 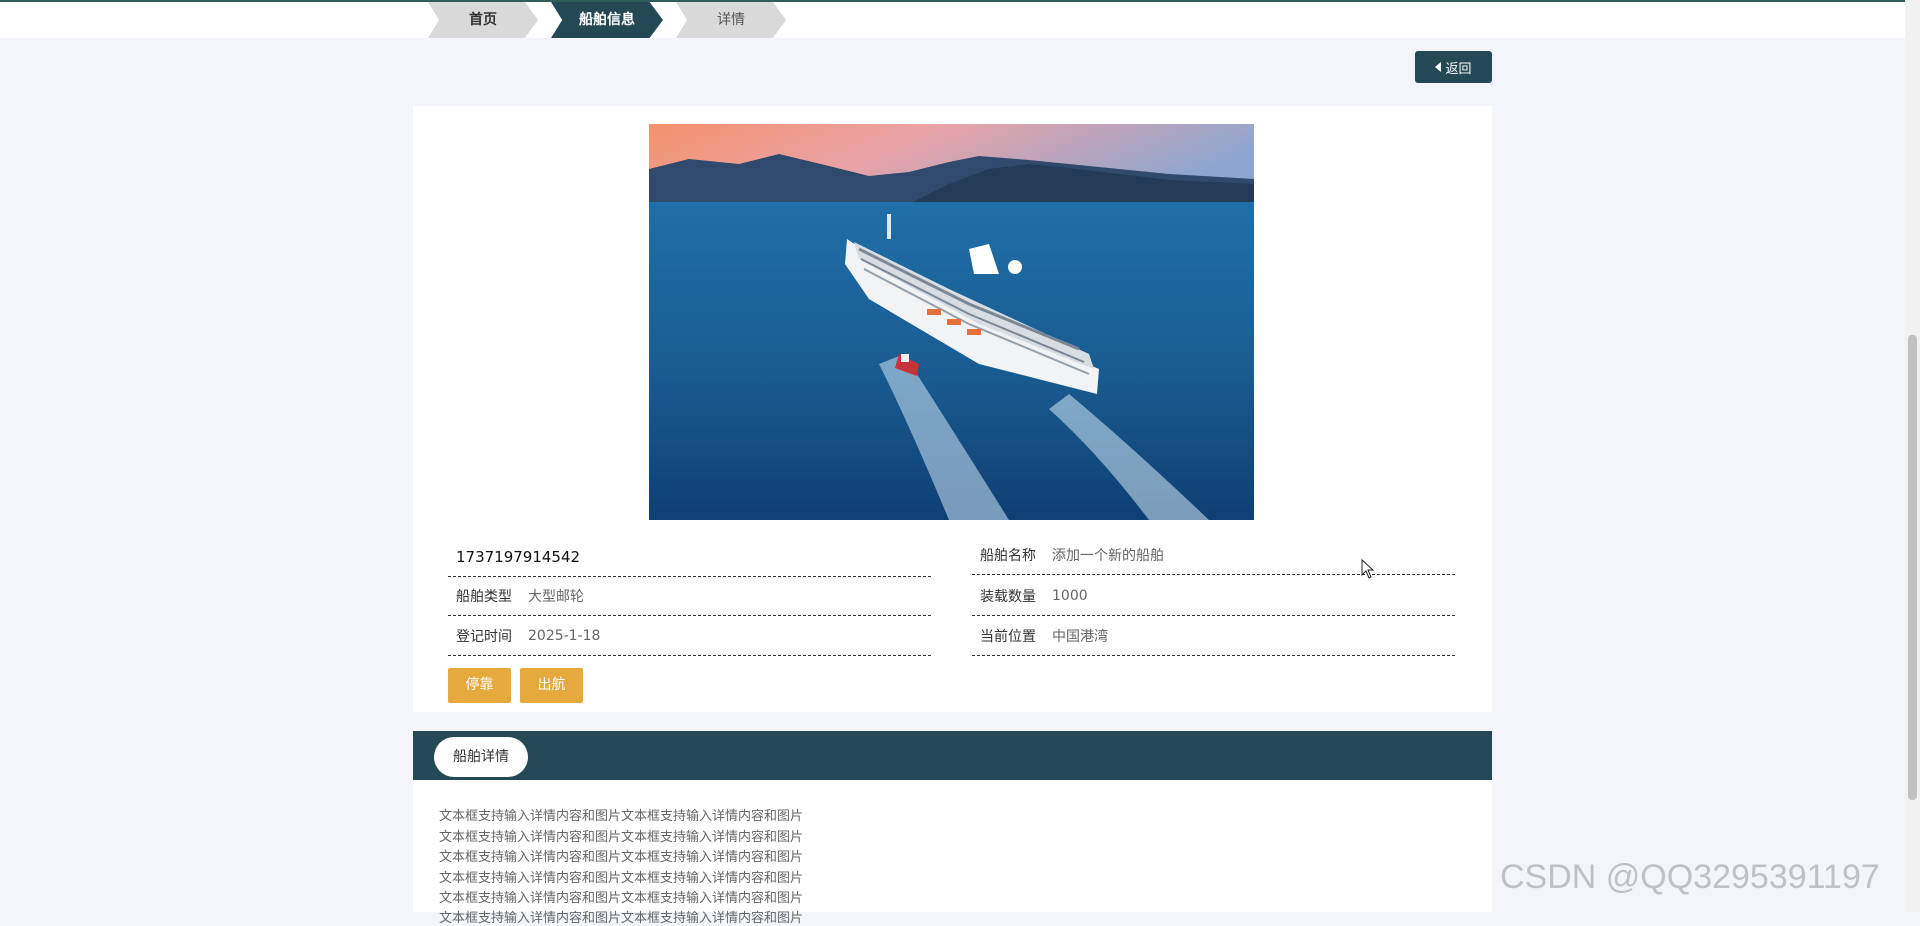 I want to click on ship-photo, so click(x=951, y=322).